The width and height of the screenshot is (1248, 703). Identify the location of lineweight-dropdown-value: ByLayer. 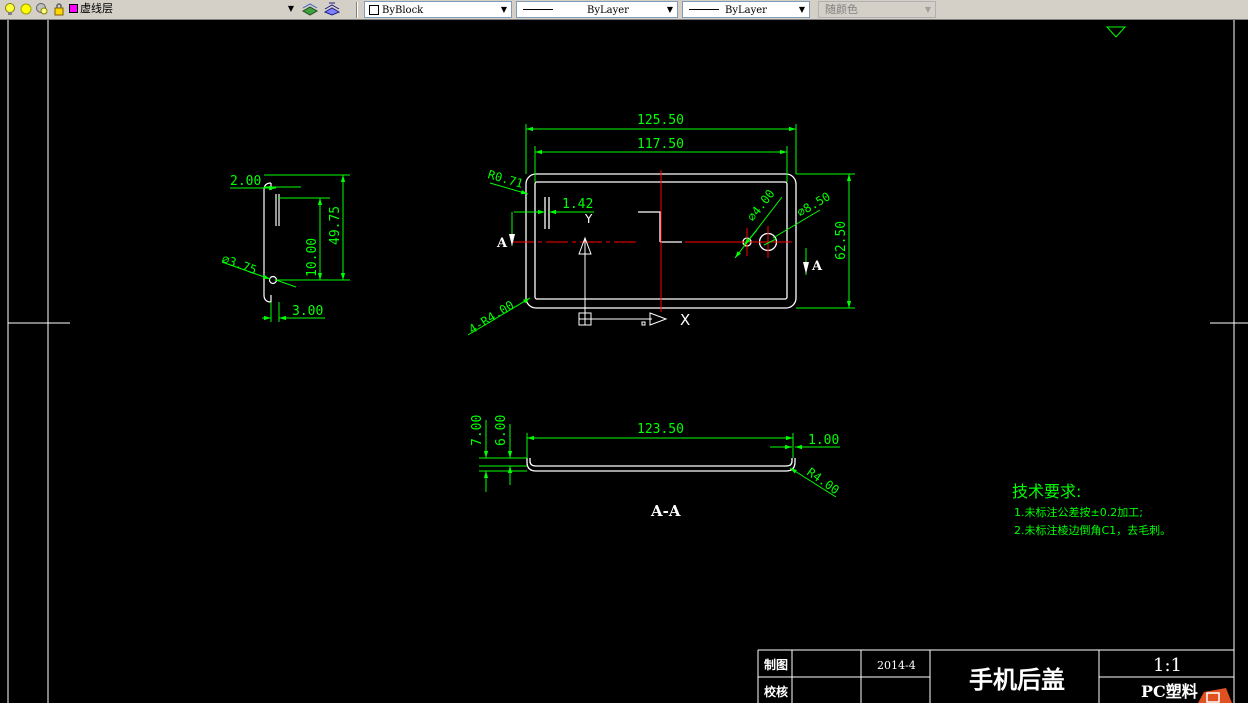
(746, 10).